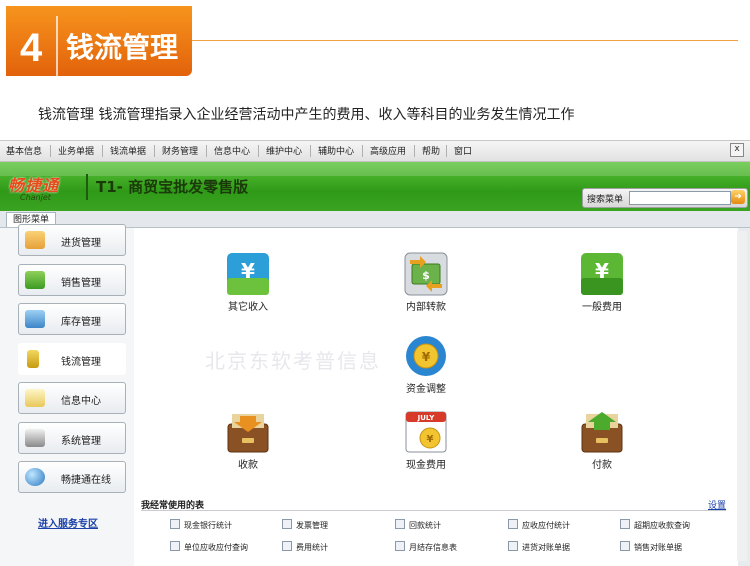 Image resolution: width=750 pixels, height=566 pixels. I want to click on menu-maintenance: 维护中心, so click(284, 150).